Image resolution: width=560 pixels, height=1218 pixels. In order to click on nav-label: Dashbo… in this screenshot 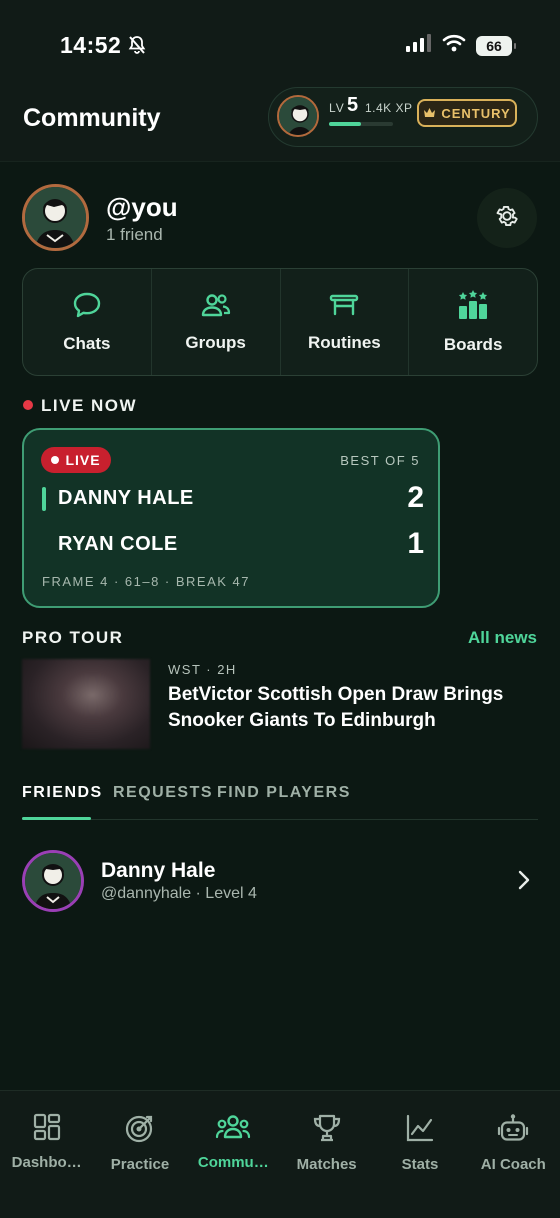, I will do `click(46, 1162)`.